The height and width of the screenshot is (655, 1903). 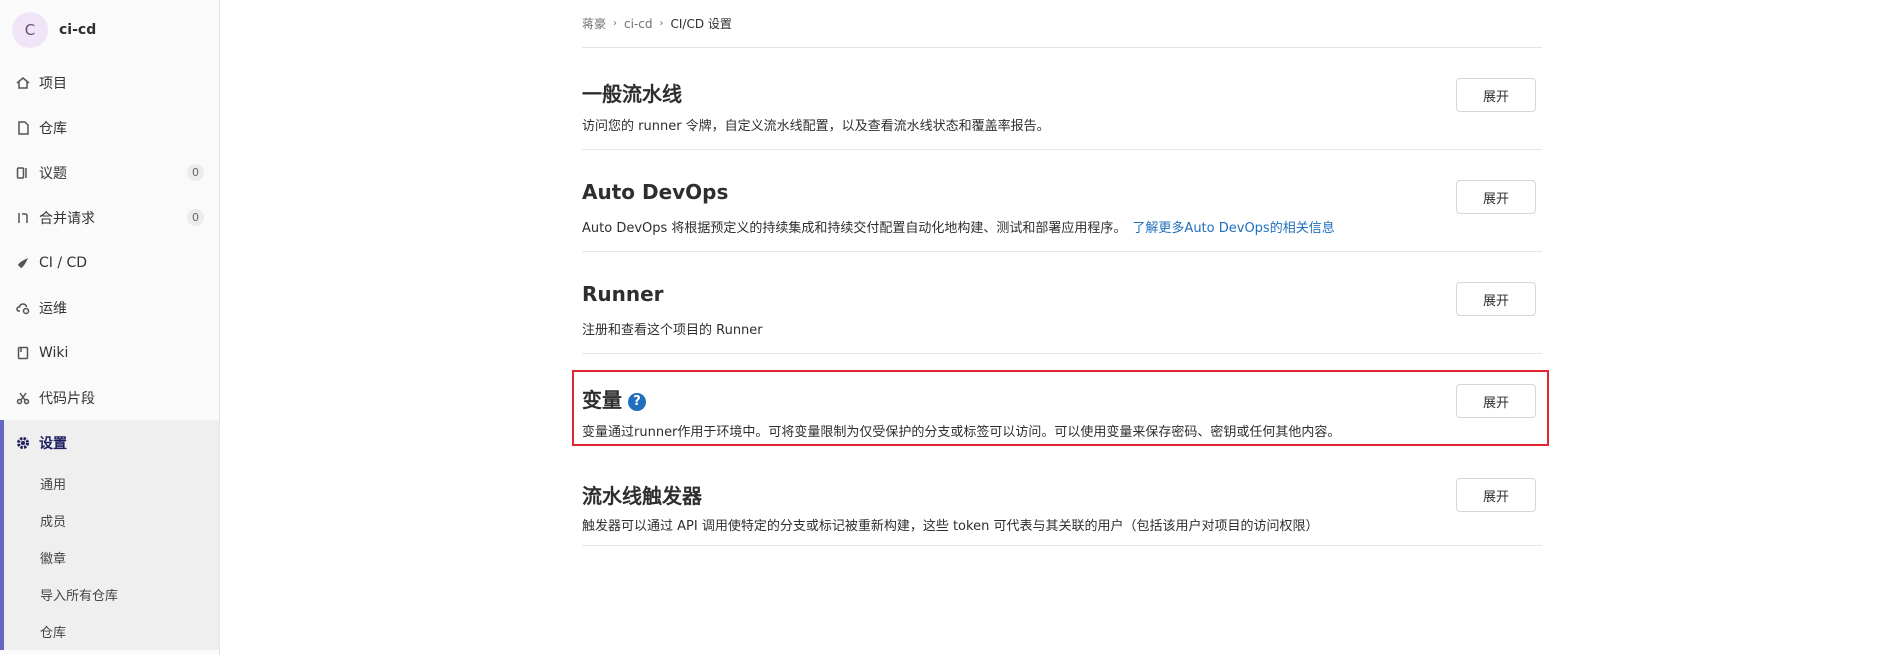 I want to click on sidebar-item-label: 代码片段, so click(x=67, y=398).